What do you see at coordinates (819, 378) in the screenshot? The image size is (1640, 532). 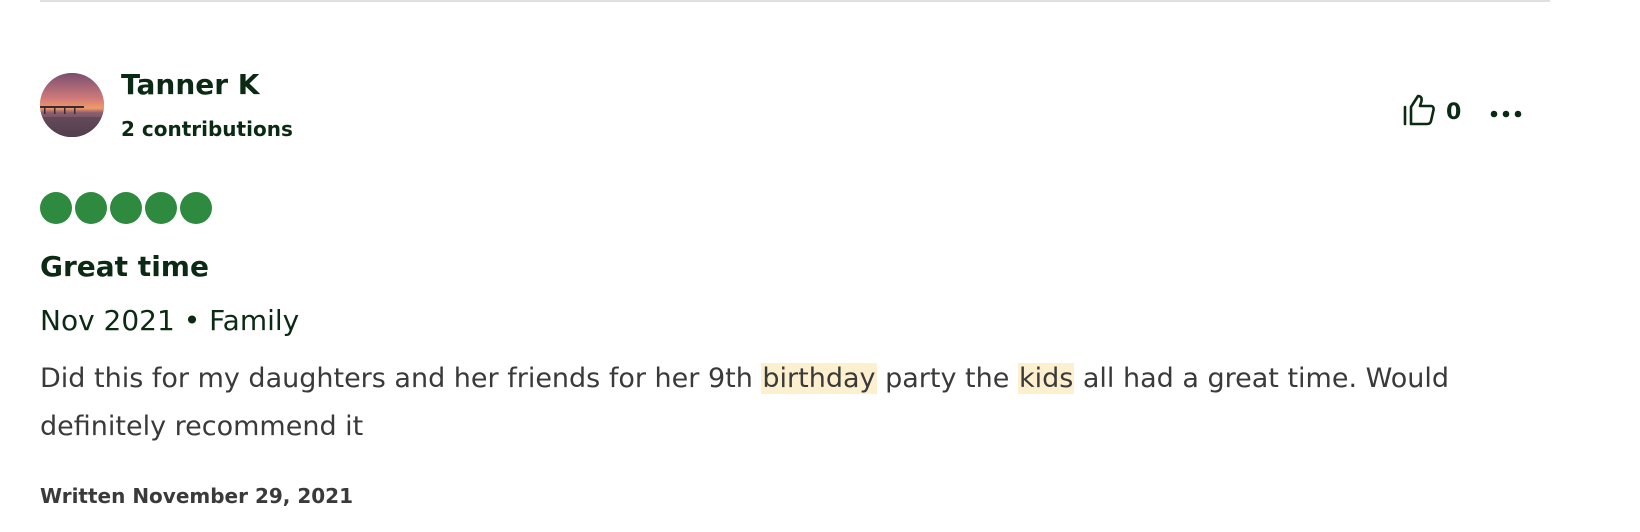 I see `highlighted-keyword: birthday` at bounding box center [819, 378].